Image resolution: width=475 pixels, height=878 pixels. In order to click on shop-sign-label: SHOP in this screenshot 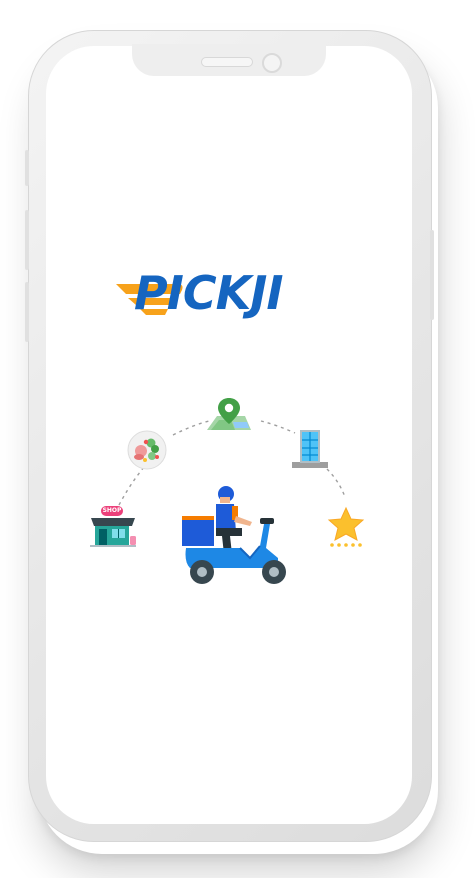, I will do `click(112, 510)`.